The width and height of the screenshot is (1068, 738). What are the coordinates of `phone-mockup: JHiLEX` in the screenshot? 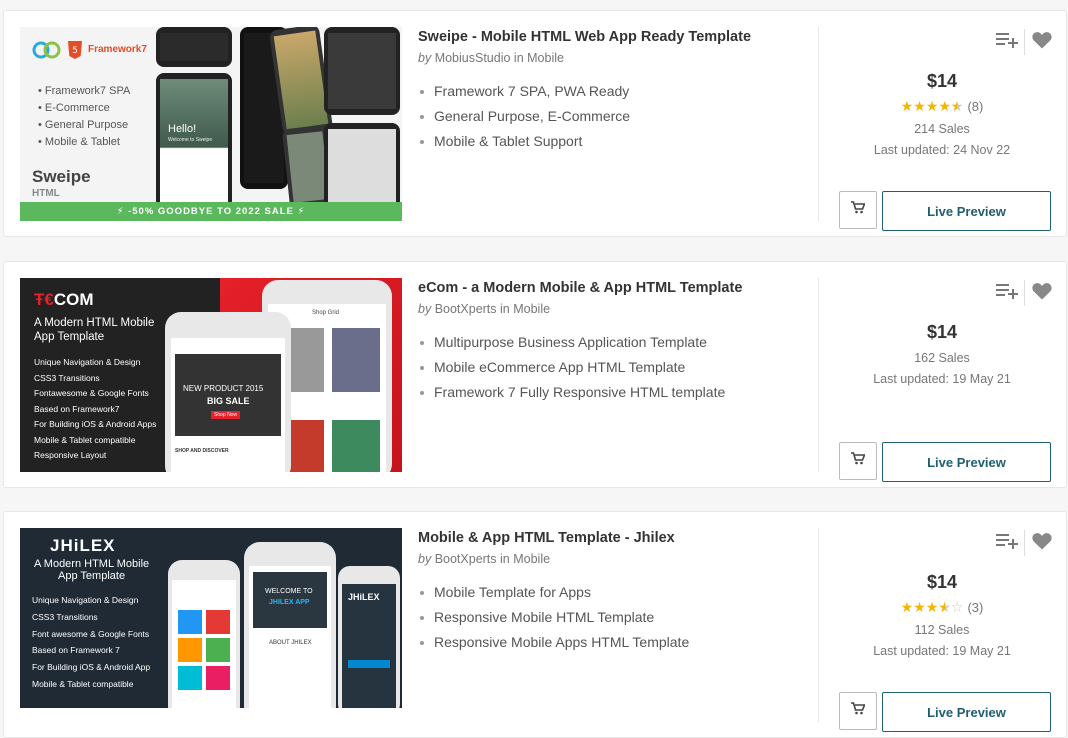 It's located at (369, 637).